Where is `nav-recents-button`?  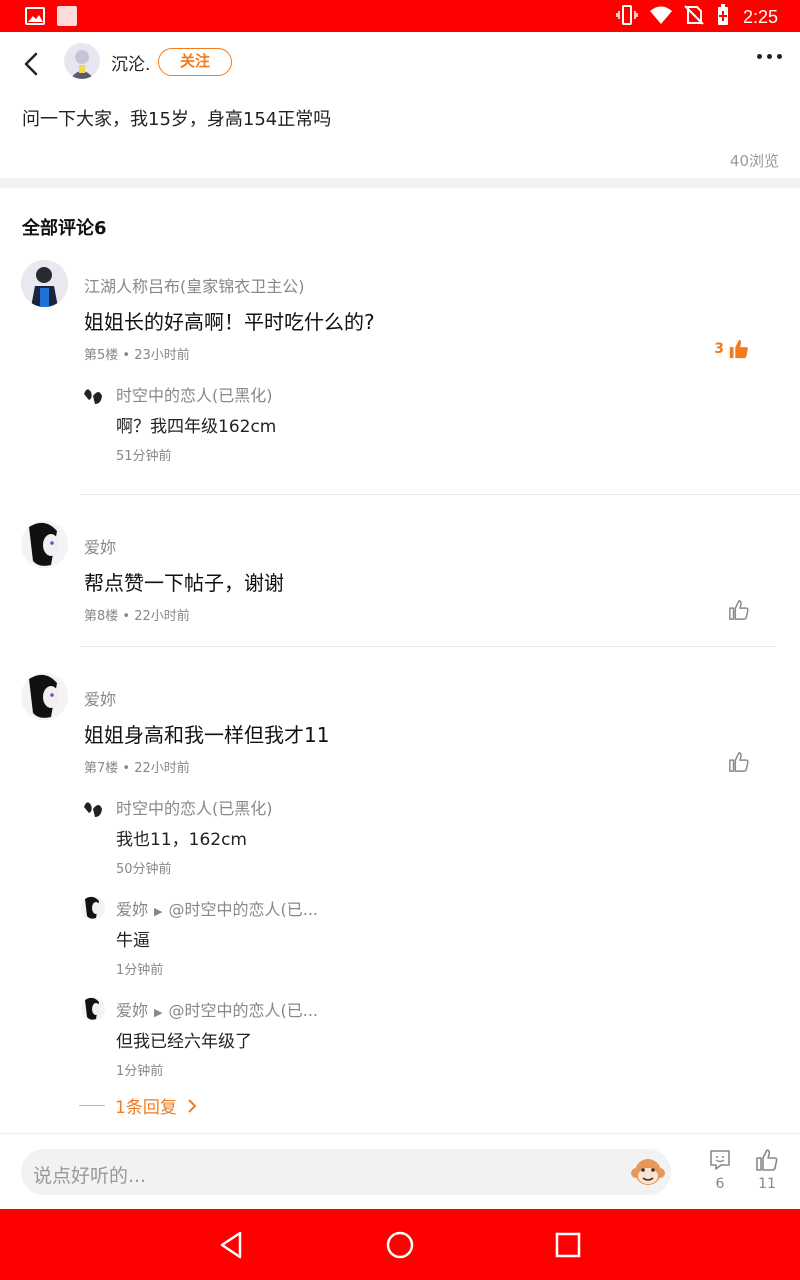
nav-recents-button is located at coordinates (568, 1245).